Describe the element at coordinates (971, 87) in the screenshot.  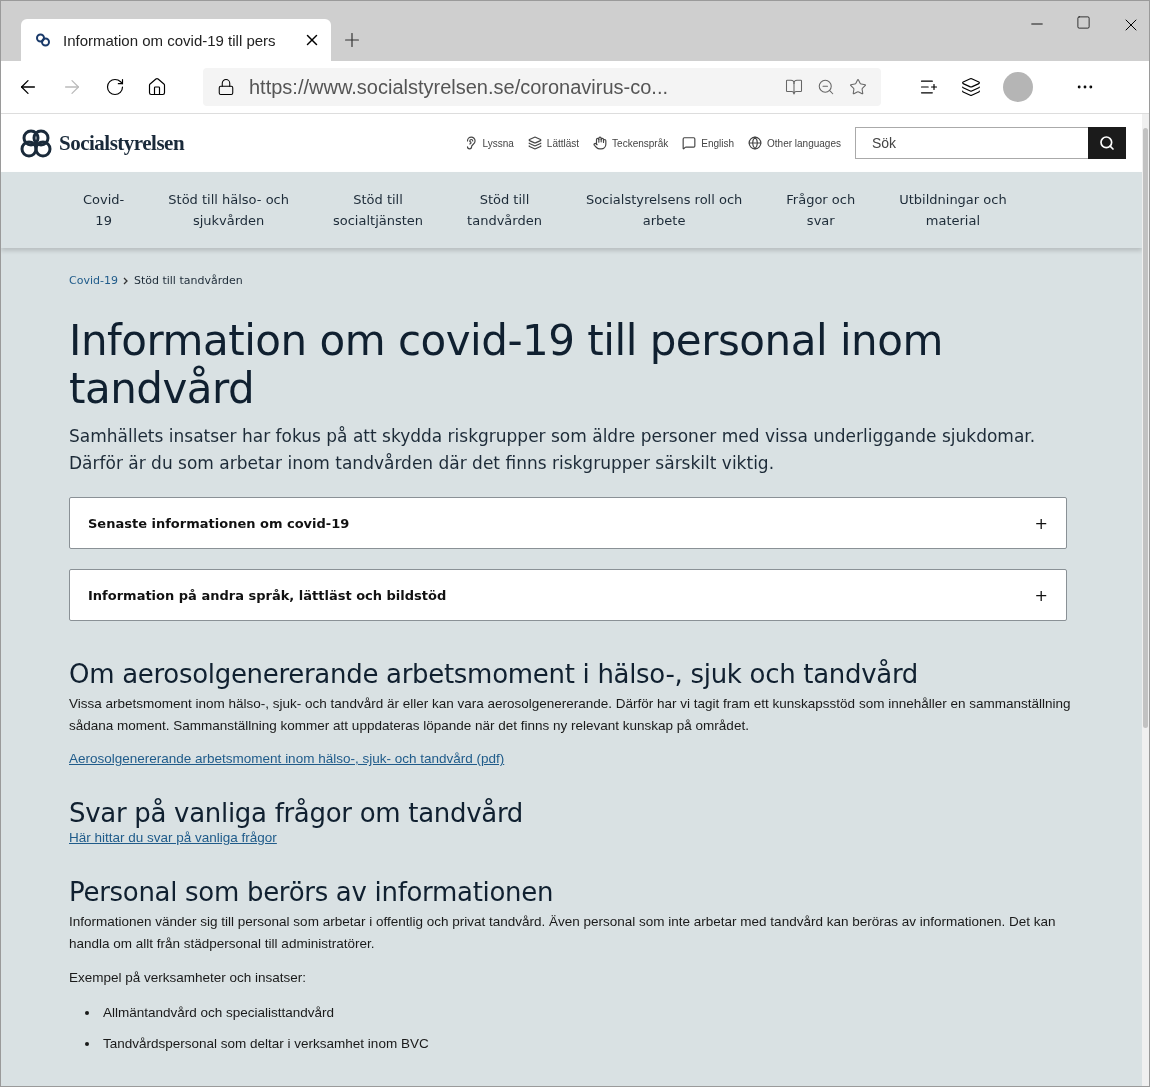
I see `collections-icon` at that location.